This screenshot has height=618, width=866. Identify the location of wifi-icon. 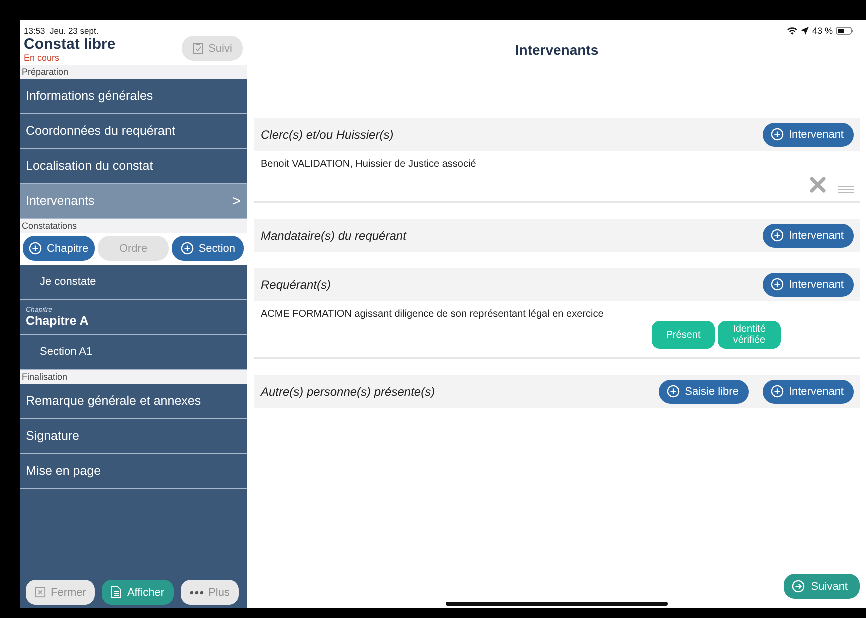
(792, 31).